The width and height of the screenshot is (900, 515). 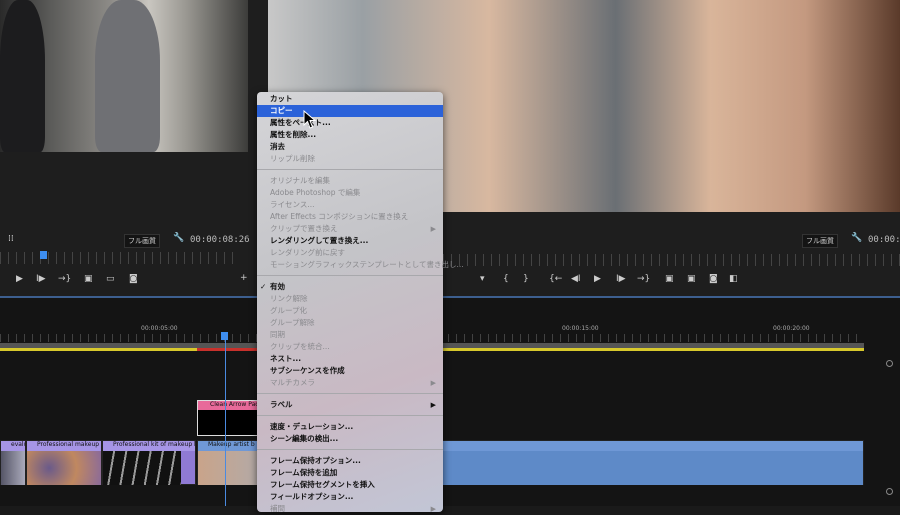 What do you see at coordinates (350, 383) in the screenshot?
I see `menu-item: マルチカメラ ▶` at bounding box center [350, 383].